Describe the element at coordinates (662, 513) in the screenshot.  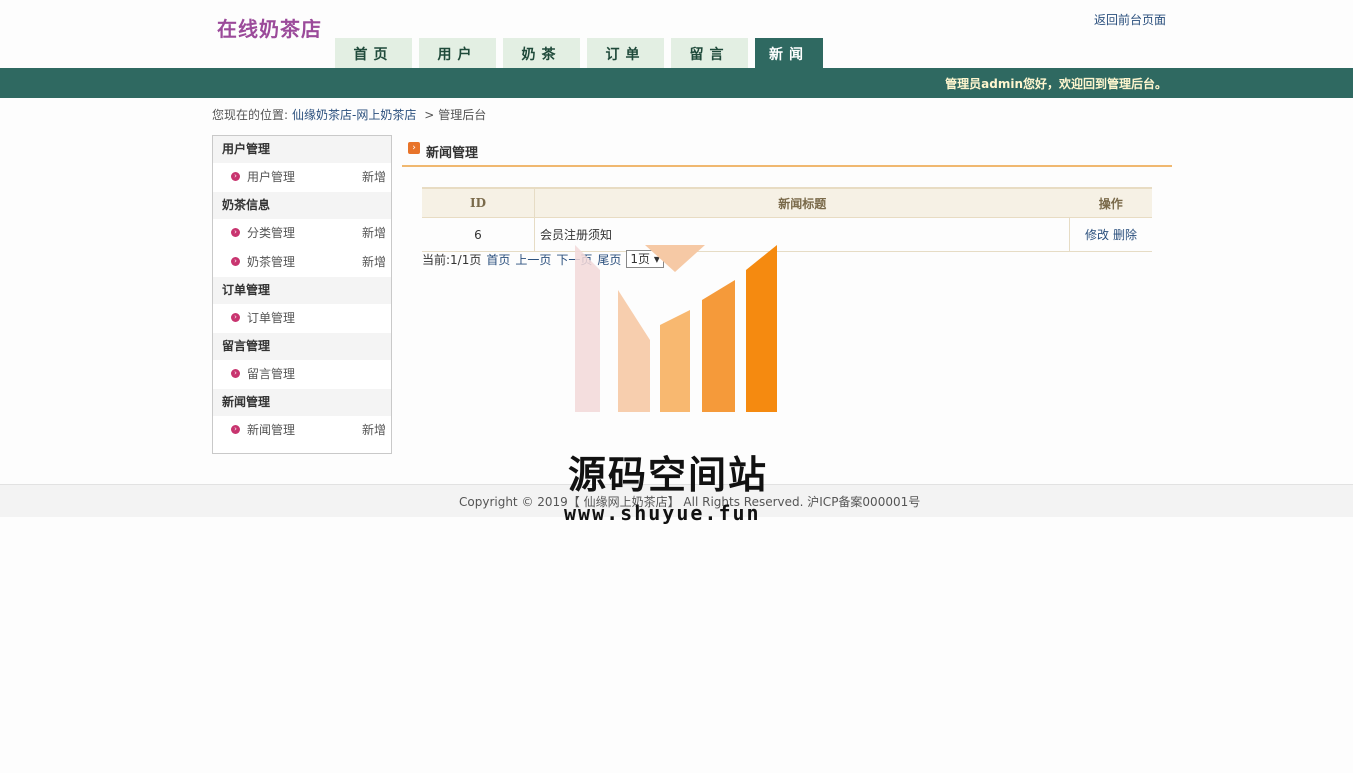
I see `watermark-url: www.shuyue.fun` at that location.